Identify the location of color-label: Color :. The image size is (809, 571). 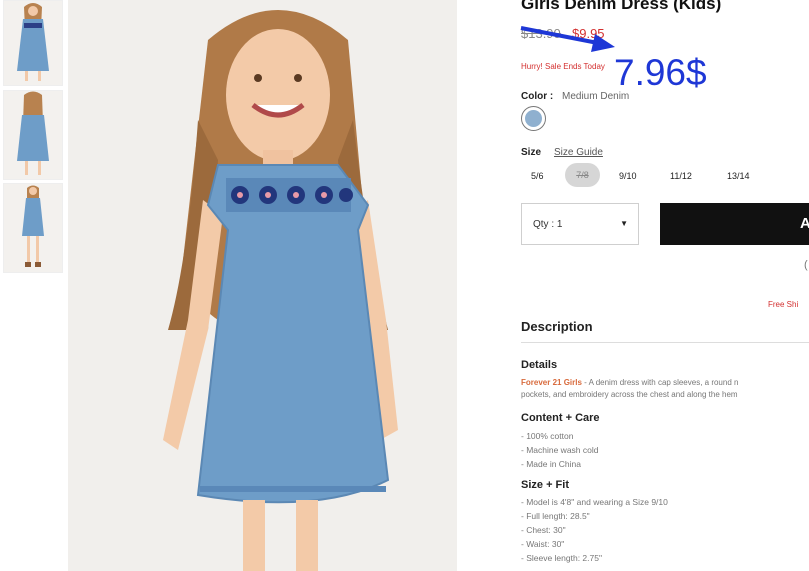
(537, 96).